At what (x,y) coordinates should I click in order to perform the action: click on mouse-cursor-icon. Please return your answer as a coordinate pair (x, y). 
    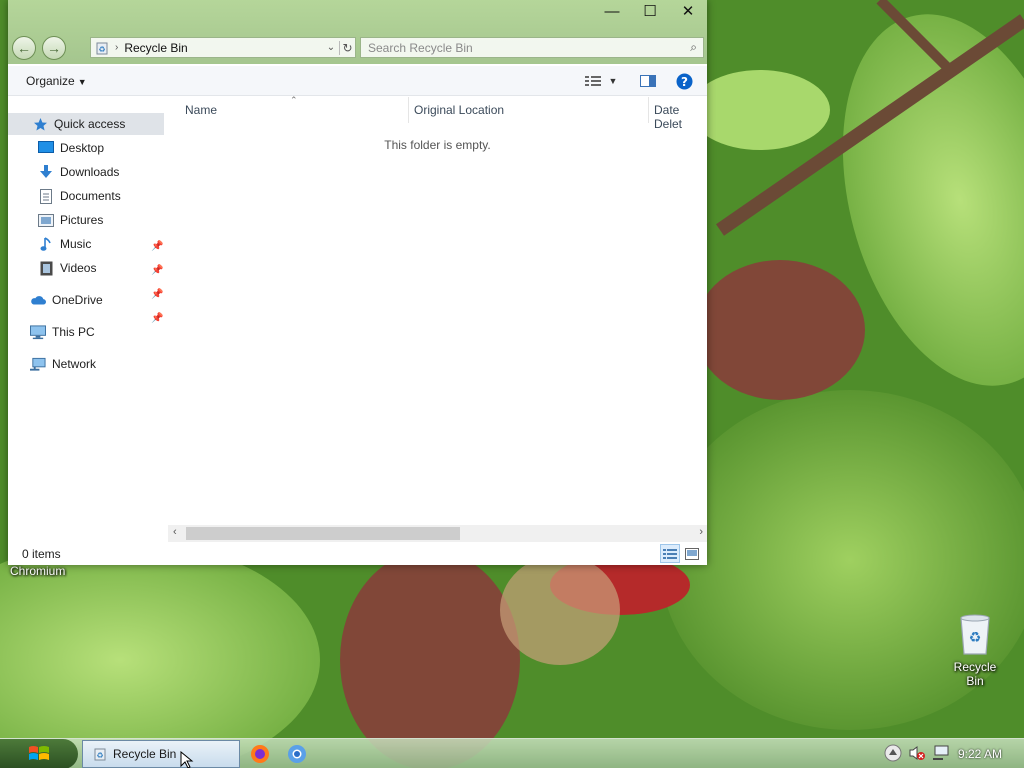
    Looking at the image, I should click on (187, 759).